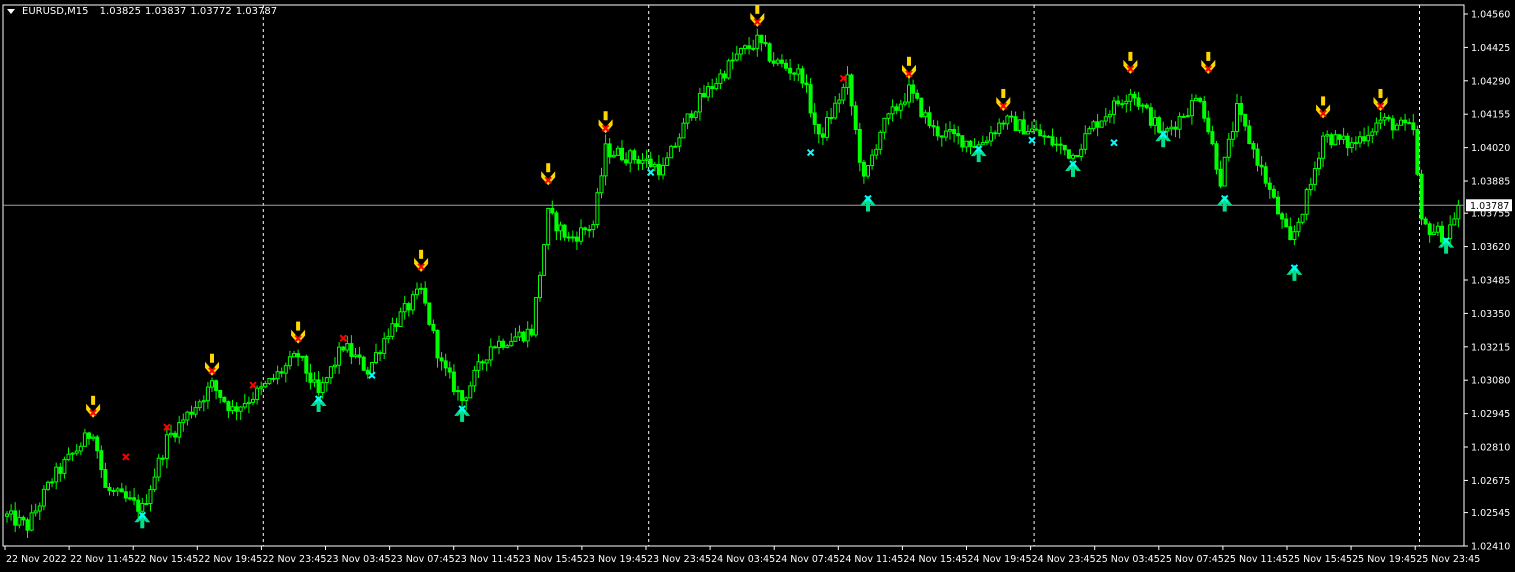 This screenshot has height=572, width=1515. Describe the element at coordinates (1490, 347) in the screenshot. I see `price-tick-label: 1.03215` at that location.